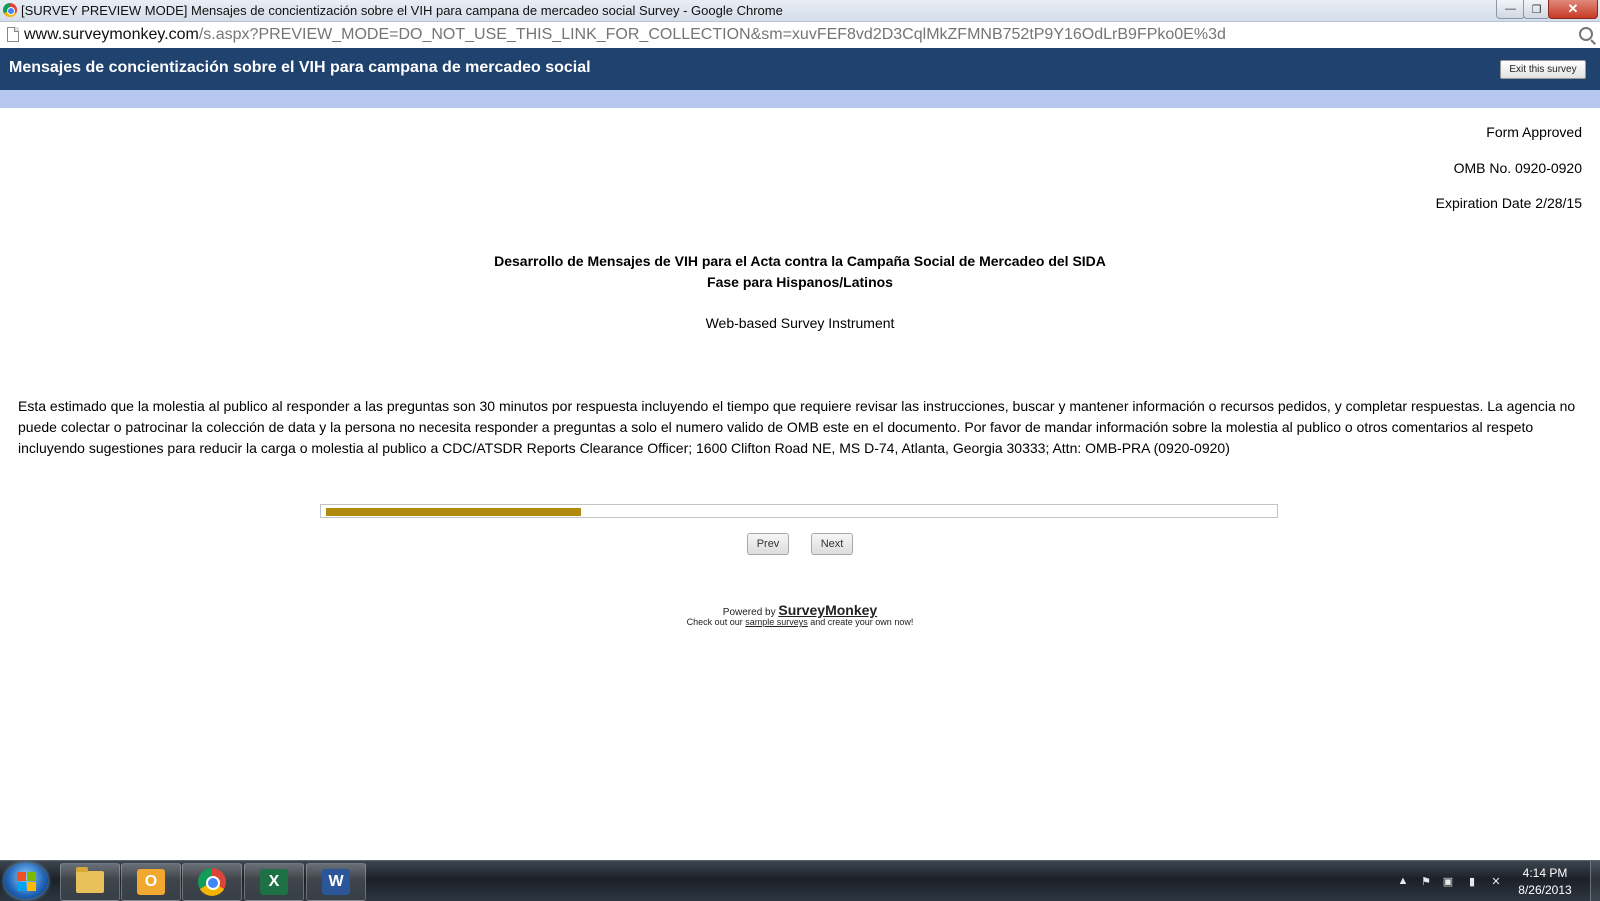 The width and height of the screenshot is (1600, 901). What do you see at coordinates (1472, 881) in the screenshot?
I see `network-signal-icon: ▮` at bounding box center [1472, 881].